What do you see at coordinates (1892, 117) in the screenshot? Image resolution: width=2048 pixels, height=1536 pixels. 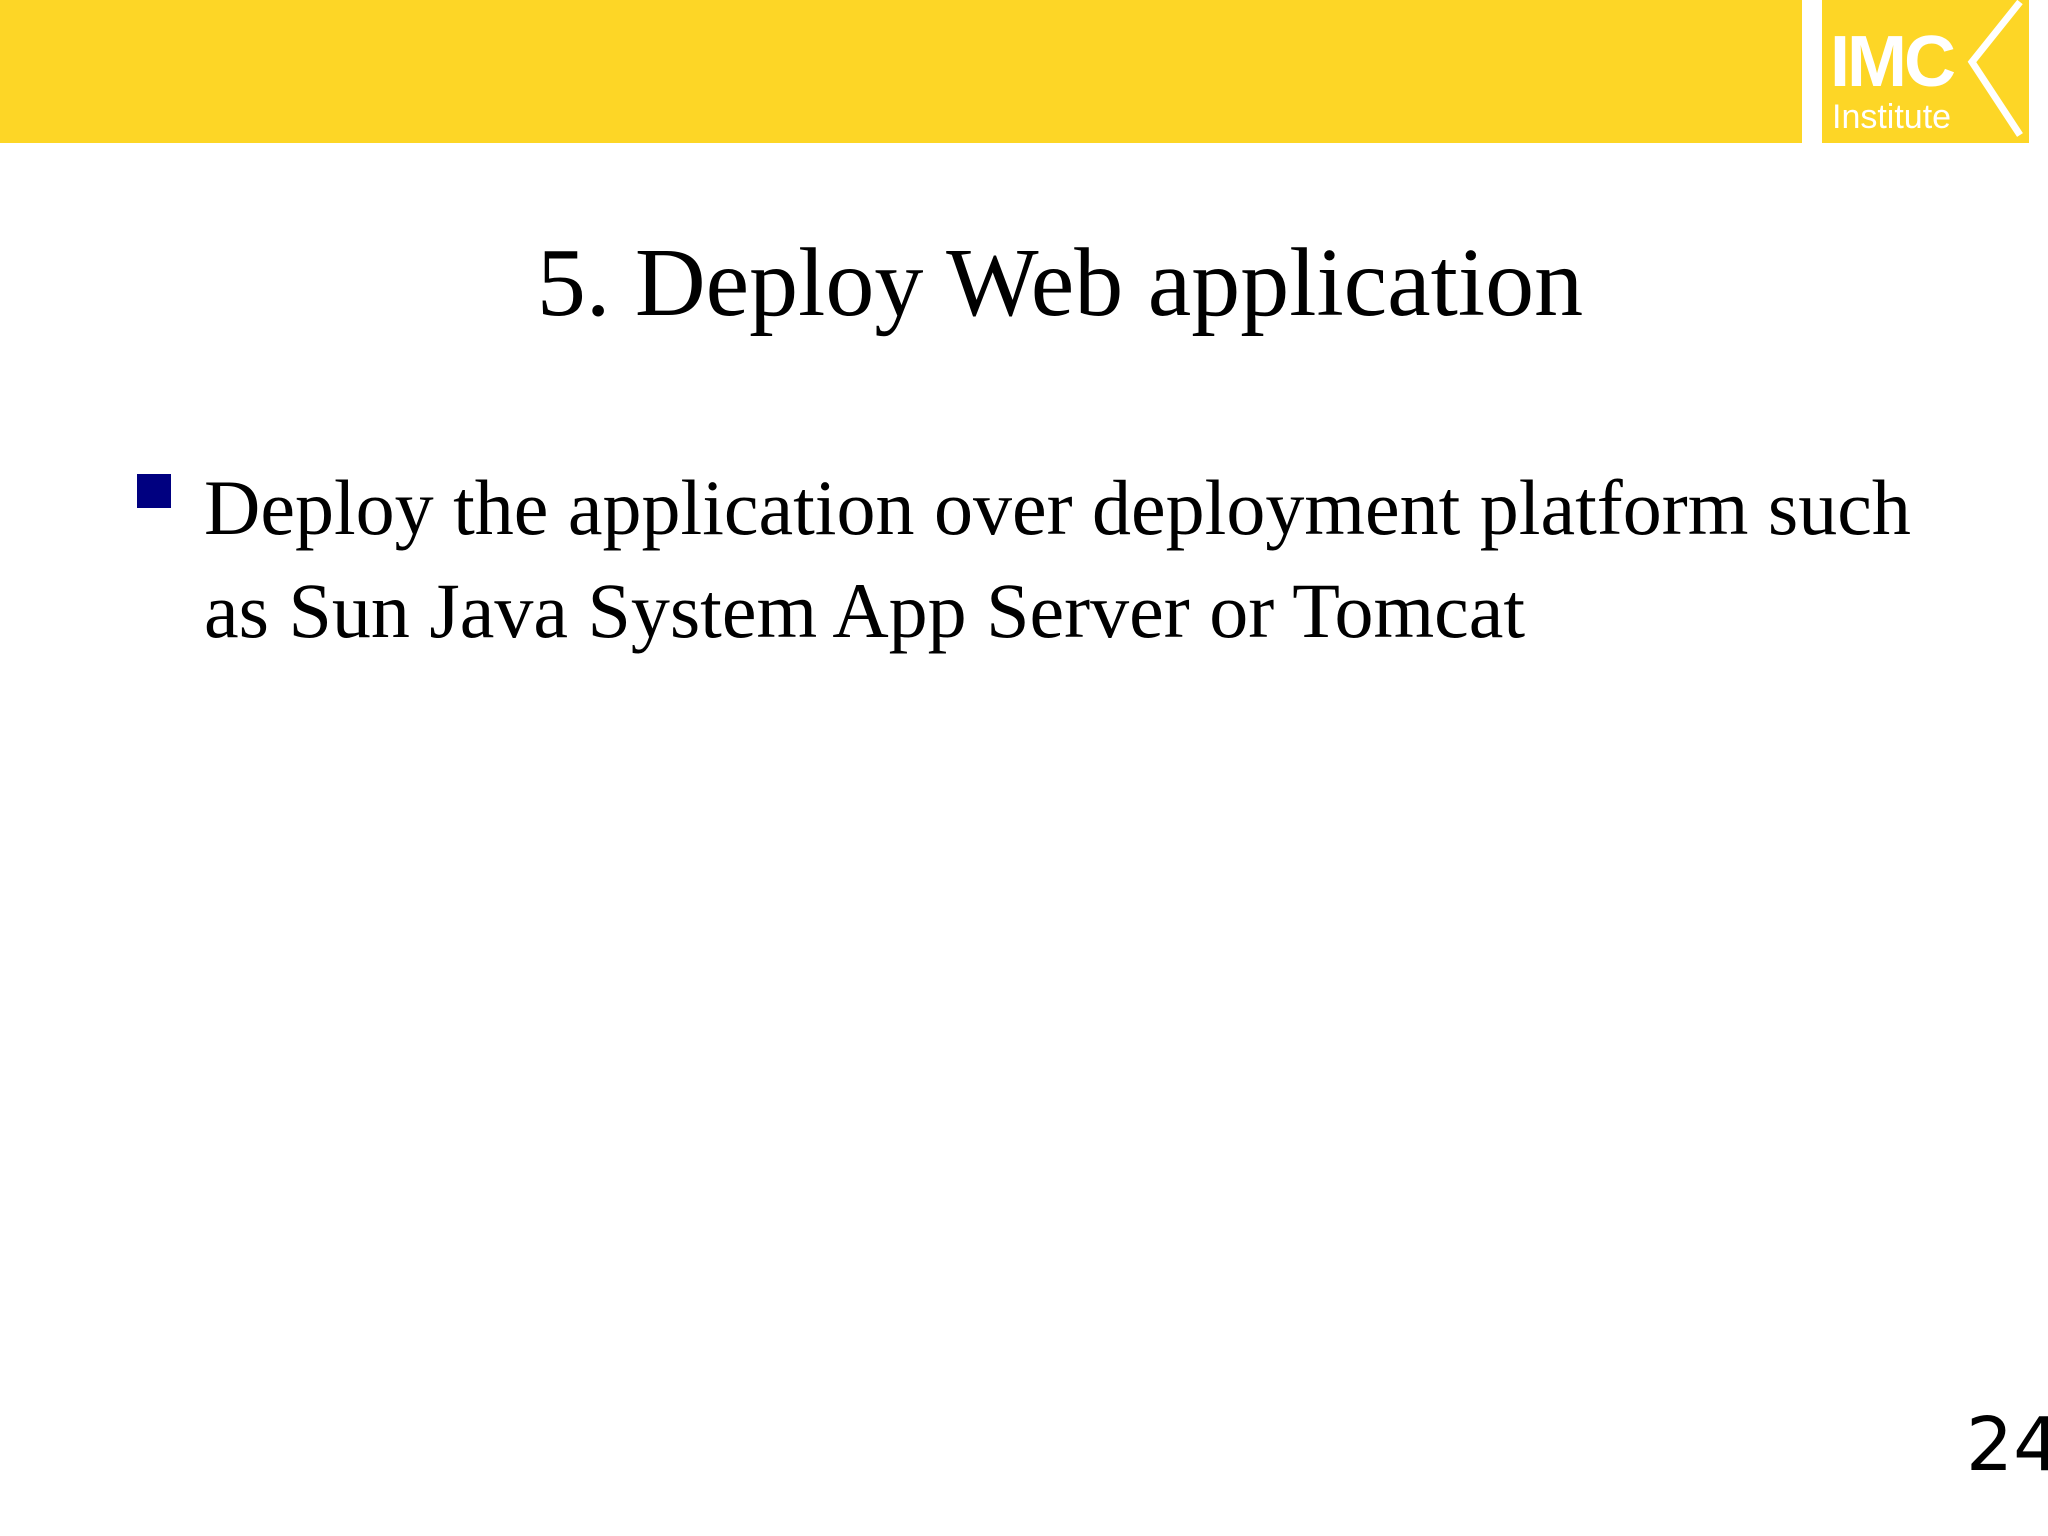 I see `logo-sub-text: Institute` at bounding box center [1892, 117].